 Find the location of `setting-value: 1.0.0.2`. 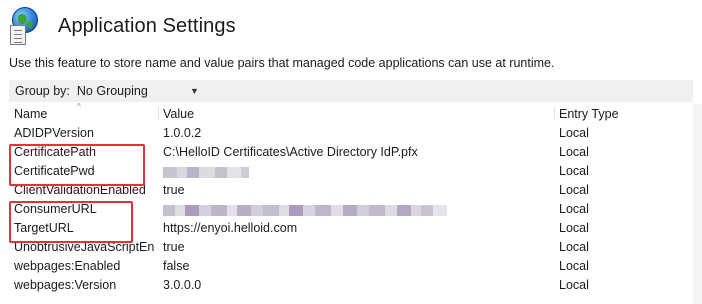

setting-value: 1.0.0.2 is located at coordinates (182, 133).